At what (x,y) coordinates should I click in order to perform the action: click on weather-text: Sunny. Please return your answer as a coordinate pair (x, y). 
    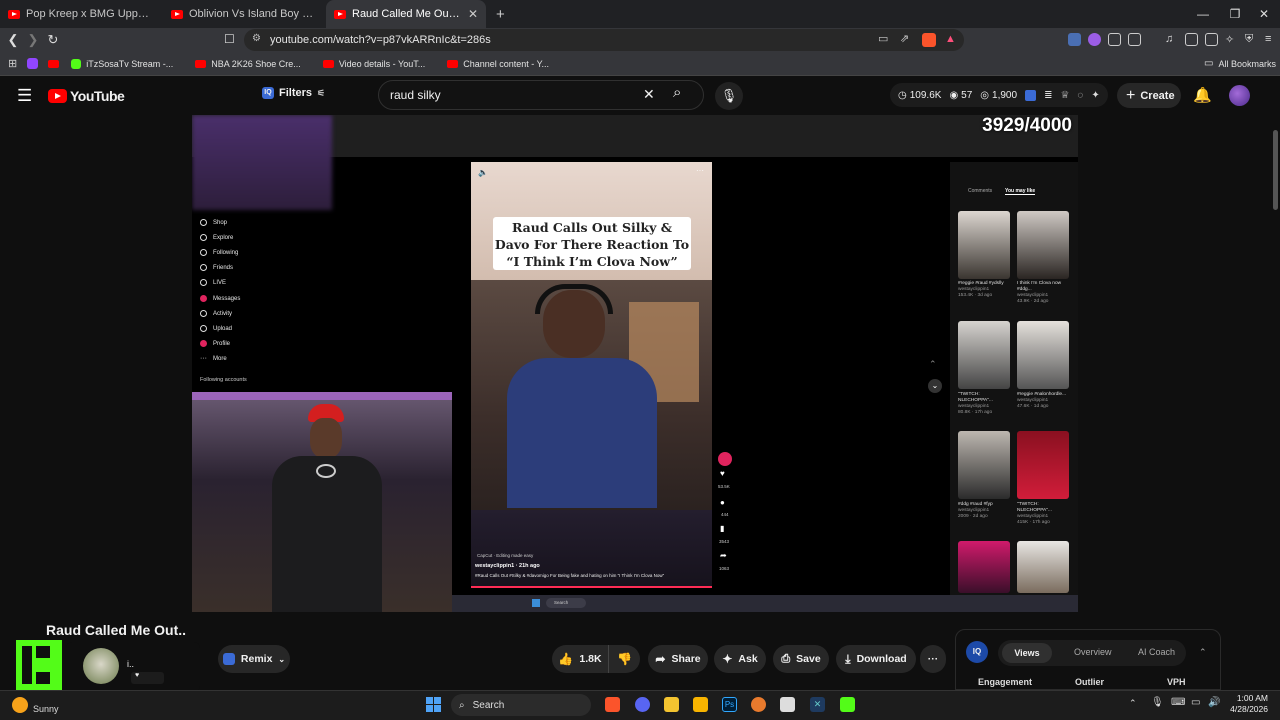
    Looking at the image, I should click on (46, 709).